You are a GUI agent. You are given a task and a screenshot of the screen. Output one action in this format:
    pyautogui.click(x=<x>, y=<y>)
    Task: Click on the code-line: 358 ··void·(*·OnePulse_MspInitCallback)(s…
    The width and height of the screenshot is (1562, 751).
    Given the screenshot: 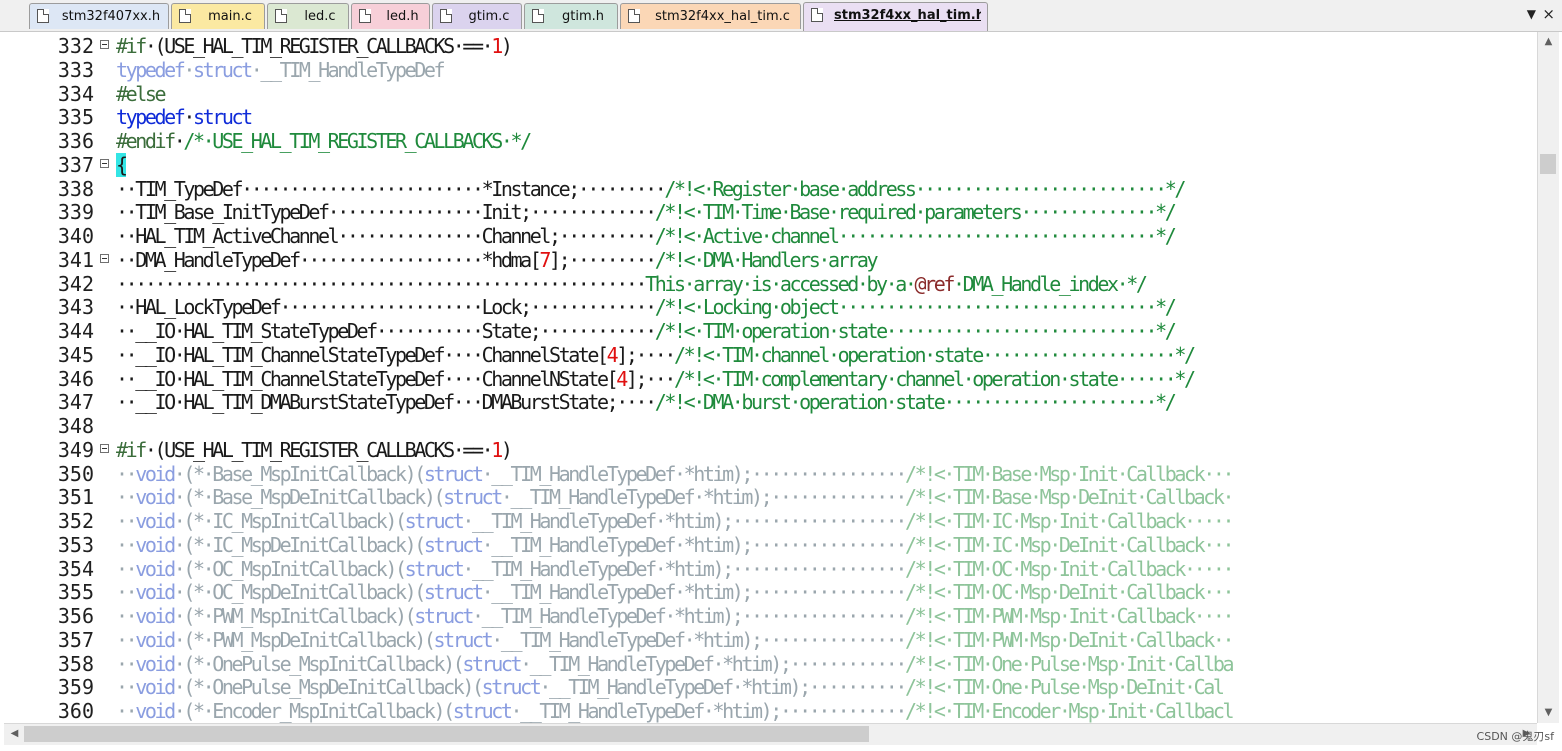 What is the action you would take?
    pyautogui.click(x=770, y=664)
    